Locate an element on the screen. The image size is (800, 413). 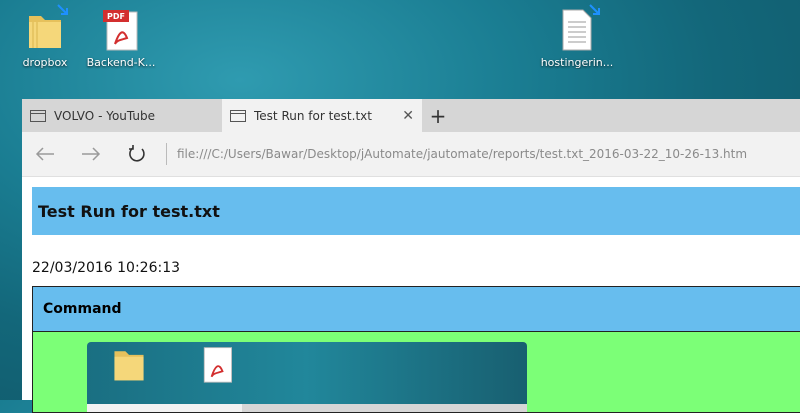
svg-text: PDF is located at coordinates (116, 16).